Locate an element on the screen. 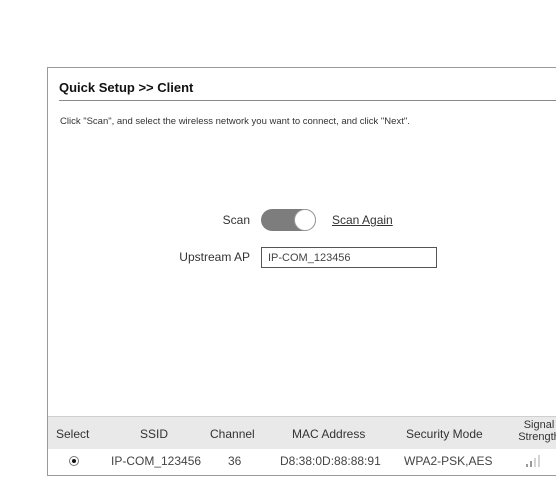 The height and width of the screenshot is (484, 556). col-signal-line1: Signal is located at coordinates (539, 425).